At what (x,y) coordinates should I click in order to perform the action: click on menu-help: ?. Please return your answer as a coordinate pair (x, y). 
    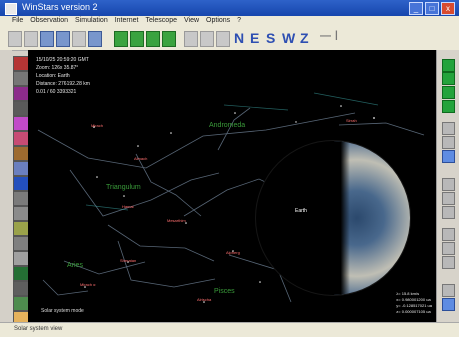
    Looking at the image, I should click on (239, 20).